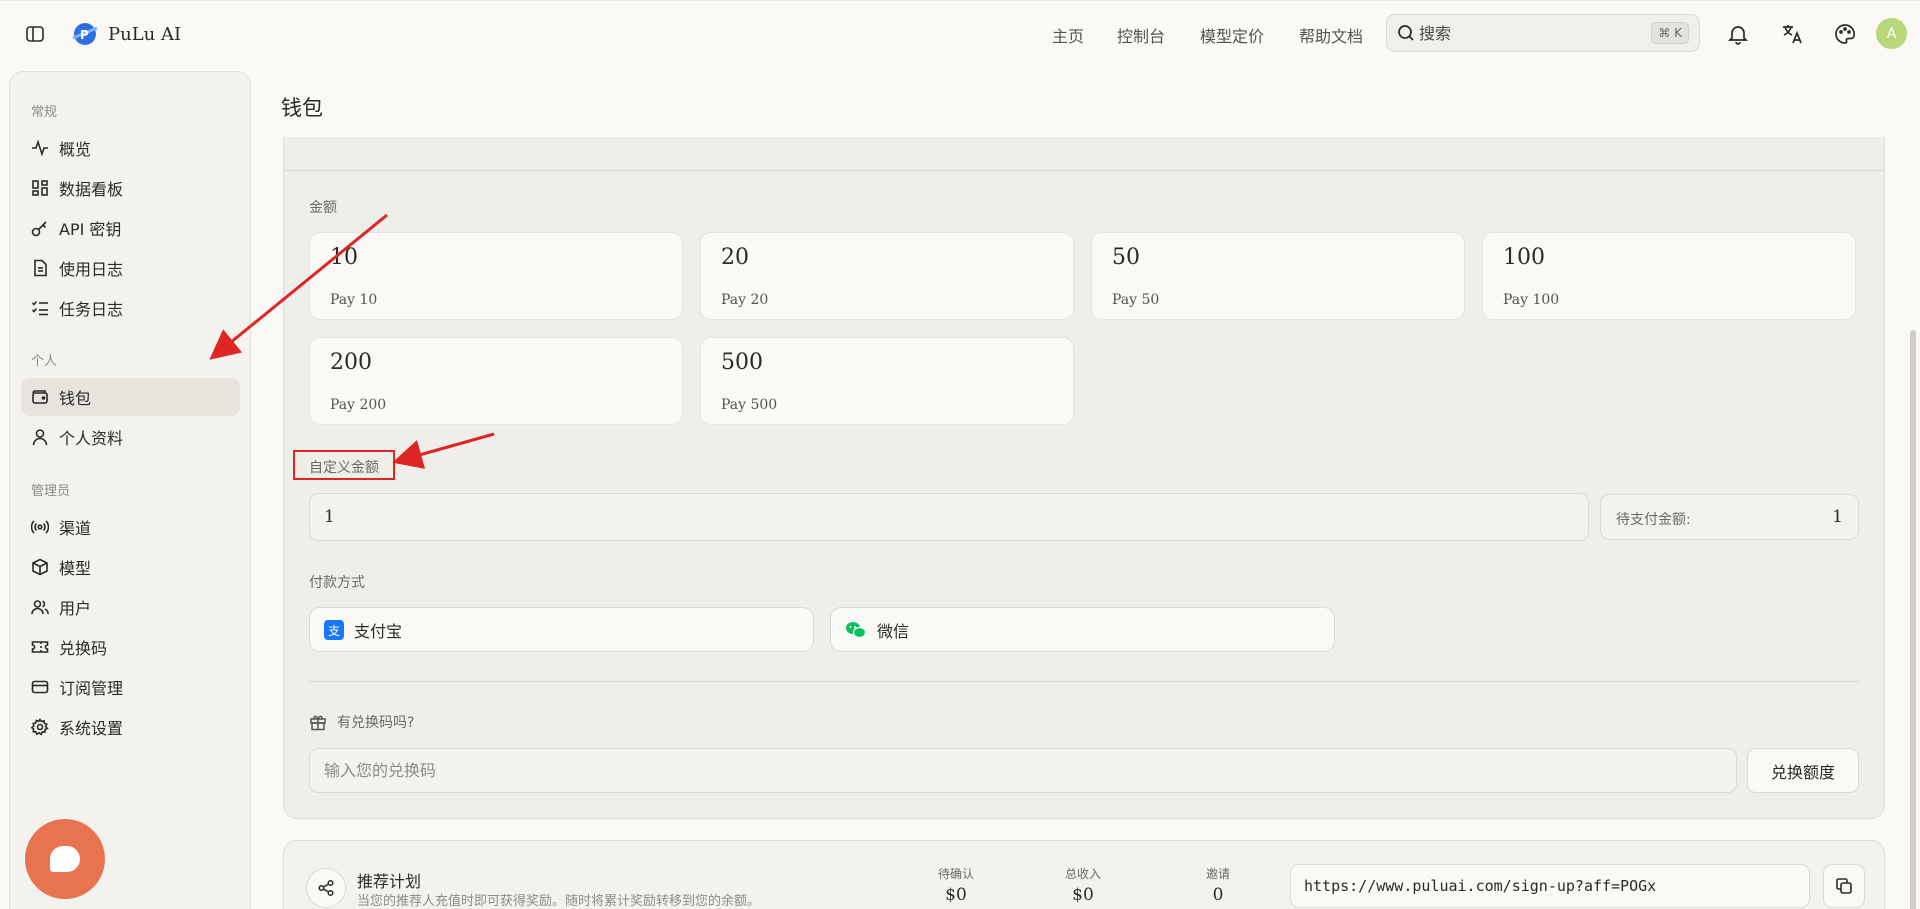  Describe the element at coordinates (1550, 886) in the screenshot. I see `referral-link-field: https://www.puluai.com/sign-up?aff=POGx` at that location.